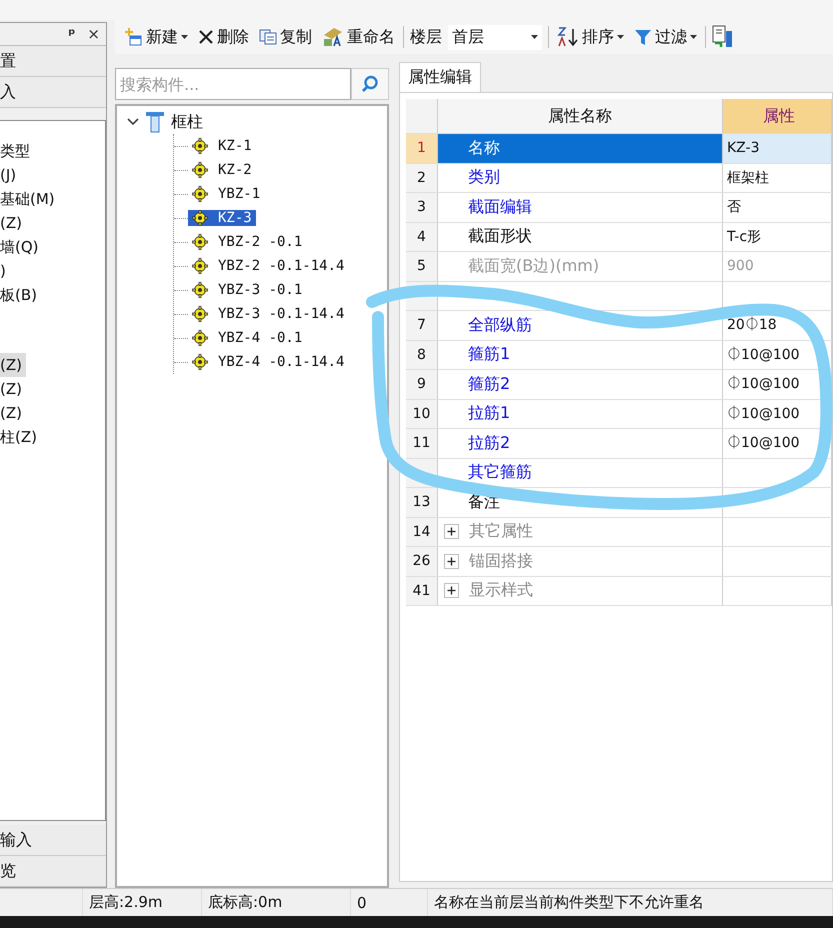 This screenshot has width=833, height=928. I want to click on row-number: 14, so click(422, 532).